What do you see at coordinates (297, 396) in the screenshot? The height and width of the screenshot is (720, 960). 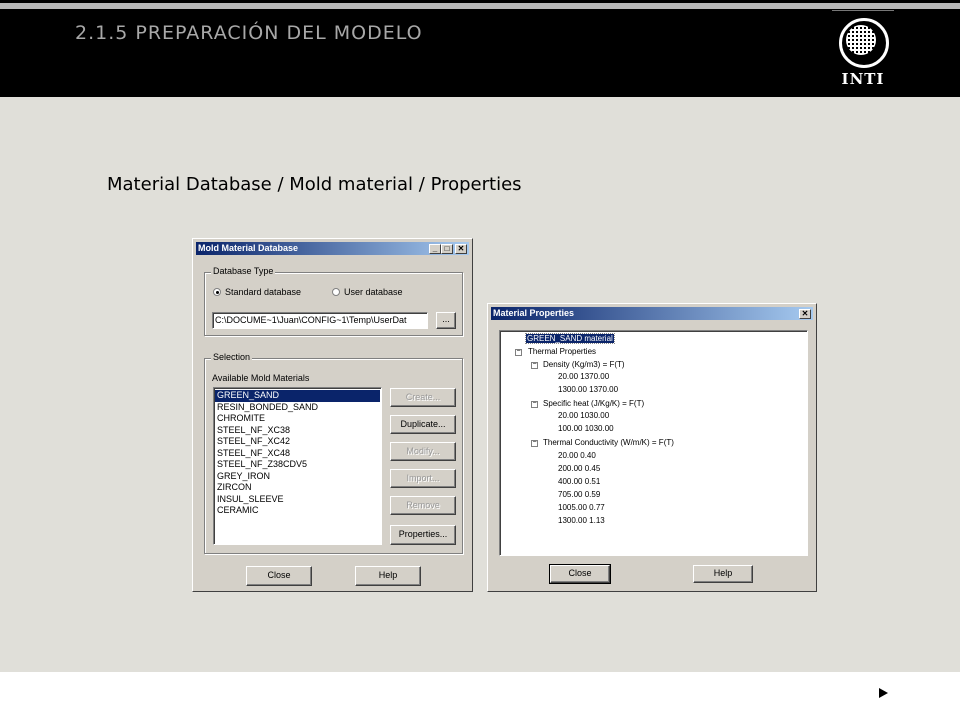 I see `list-item: GREEN_SAND` at bounding box center [297, 396].